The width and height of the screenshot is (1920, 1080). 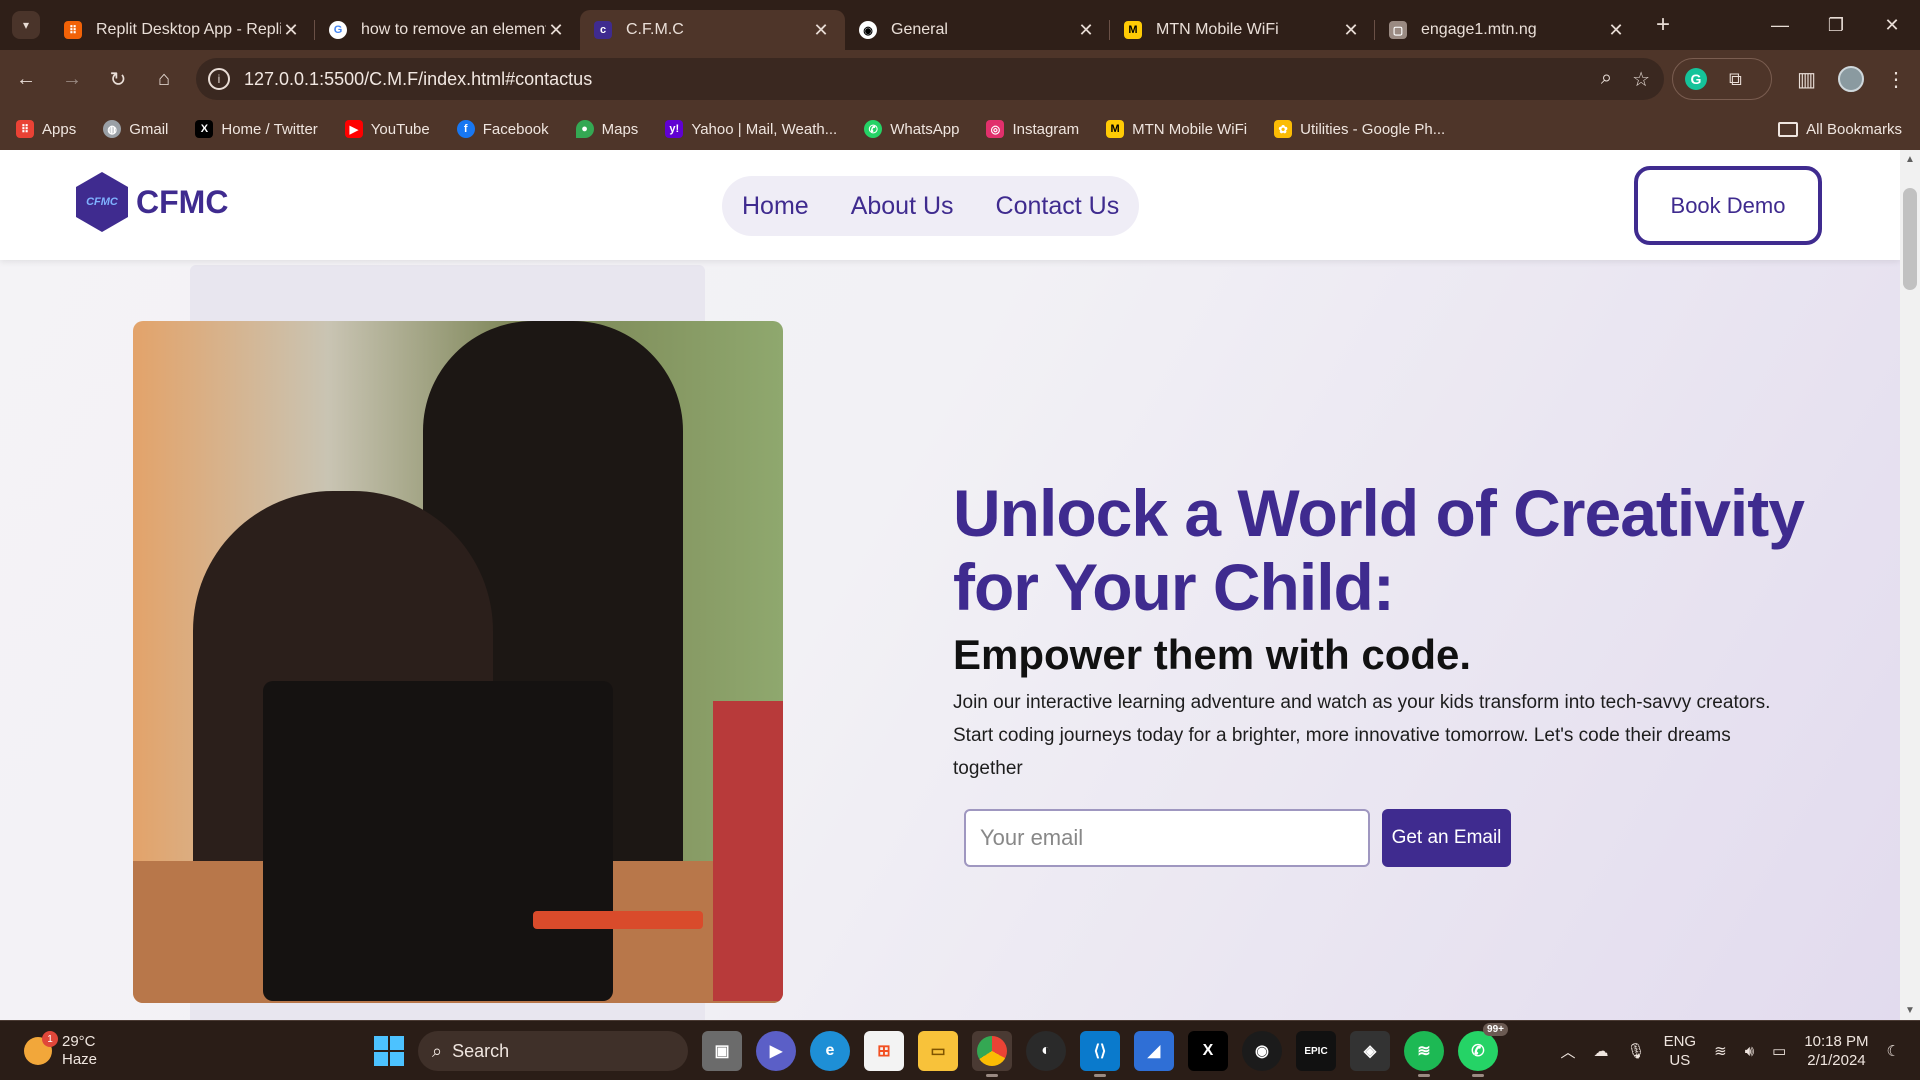 What do you see at coordinates (26, 79) in the screenshot?
I see `back-arrow-icon: ←` at bounding box center [26, 79].